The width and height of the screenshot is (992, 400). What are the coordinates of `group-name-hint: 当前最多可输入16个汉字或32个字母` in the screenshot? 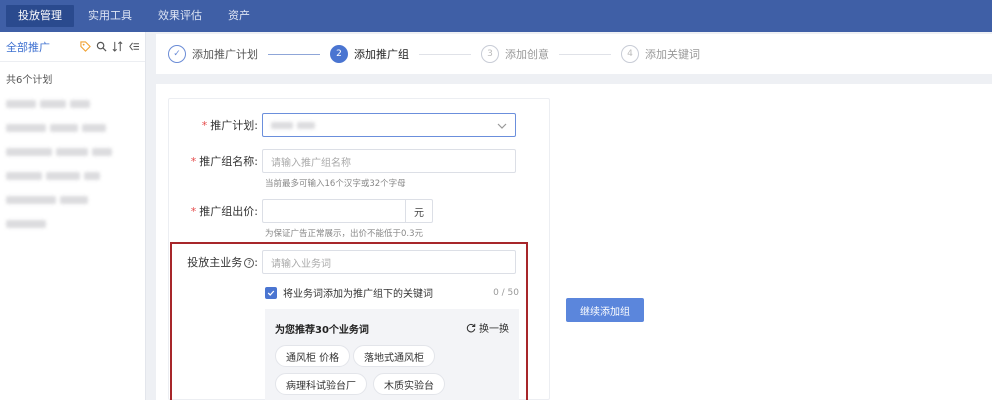 It's located at (335, 184).